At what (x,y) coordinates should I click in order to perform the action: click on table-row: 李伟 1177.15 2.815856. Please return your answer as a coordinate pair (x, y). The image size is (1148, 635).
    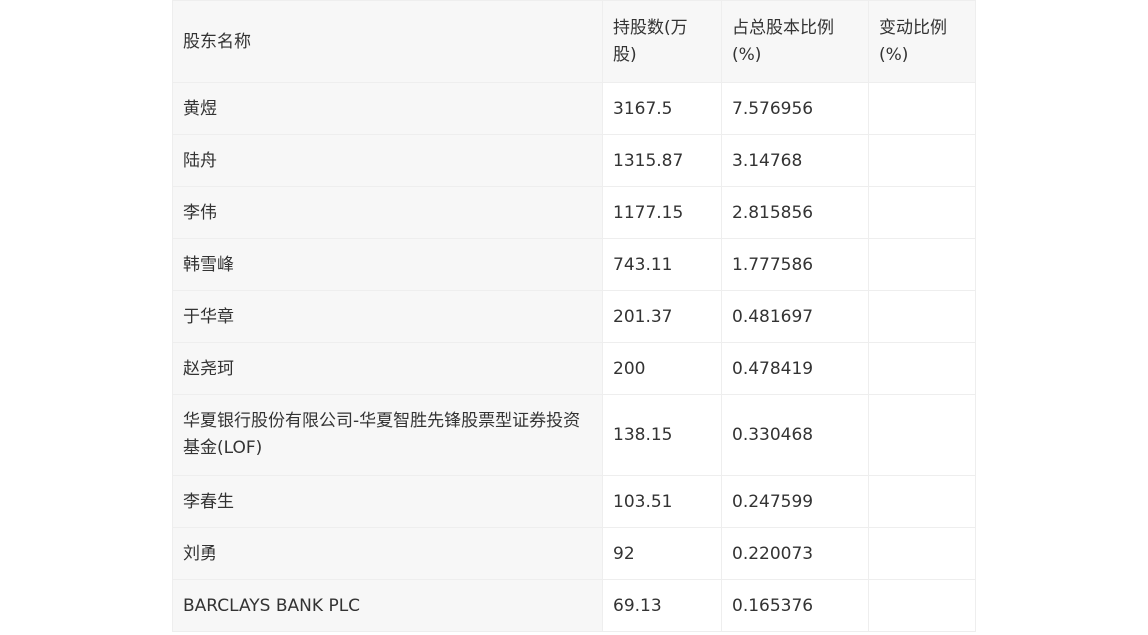
    Looking at the image, I should click on (574, 212).